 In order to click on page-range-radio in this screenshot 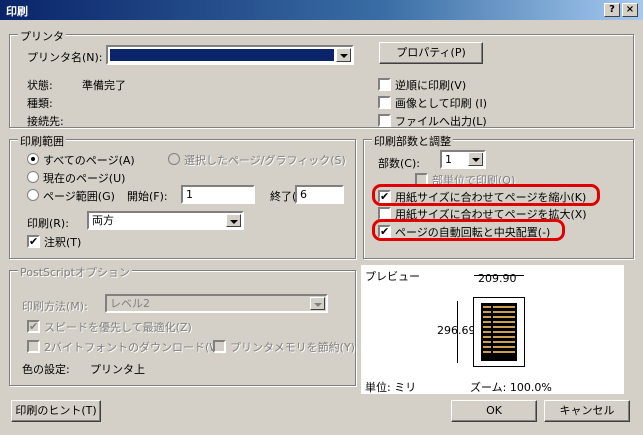, I will do `click(33, 195)`.